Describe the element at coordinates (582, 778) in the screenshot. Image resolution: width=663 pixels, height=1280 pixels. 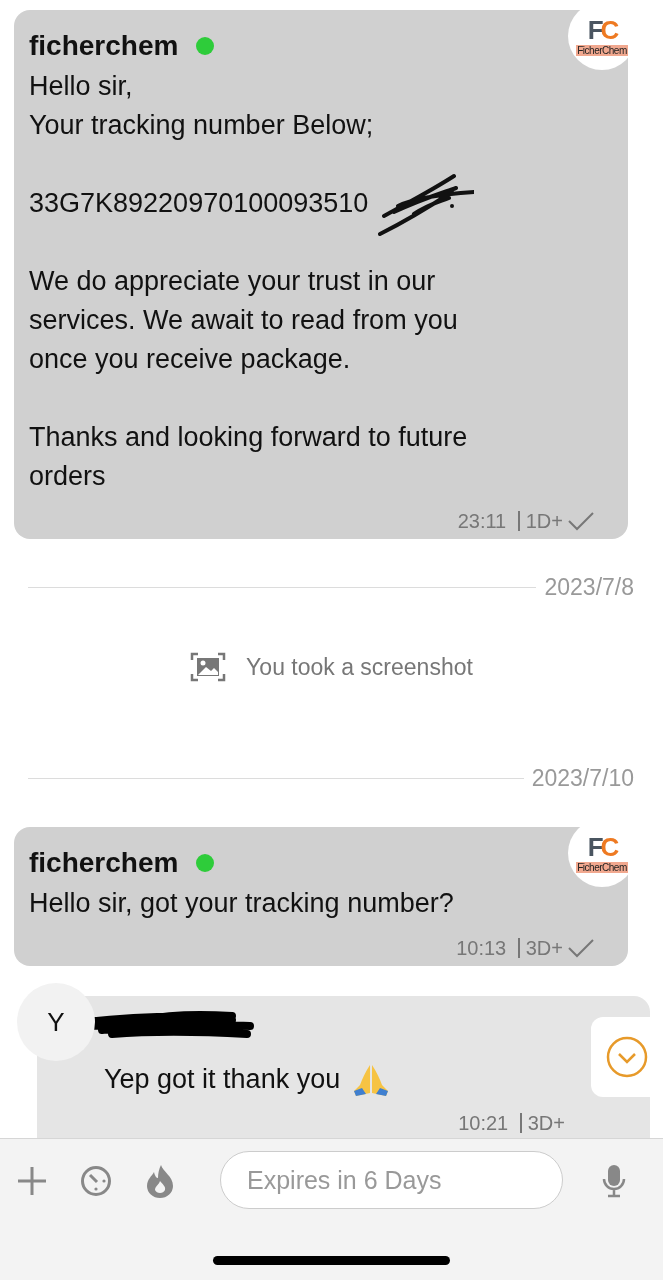
I see `date-label: 2023/7/10` at that location.